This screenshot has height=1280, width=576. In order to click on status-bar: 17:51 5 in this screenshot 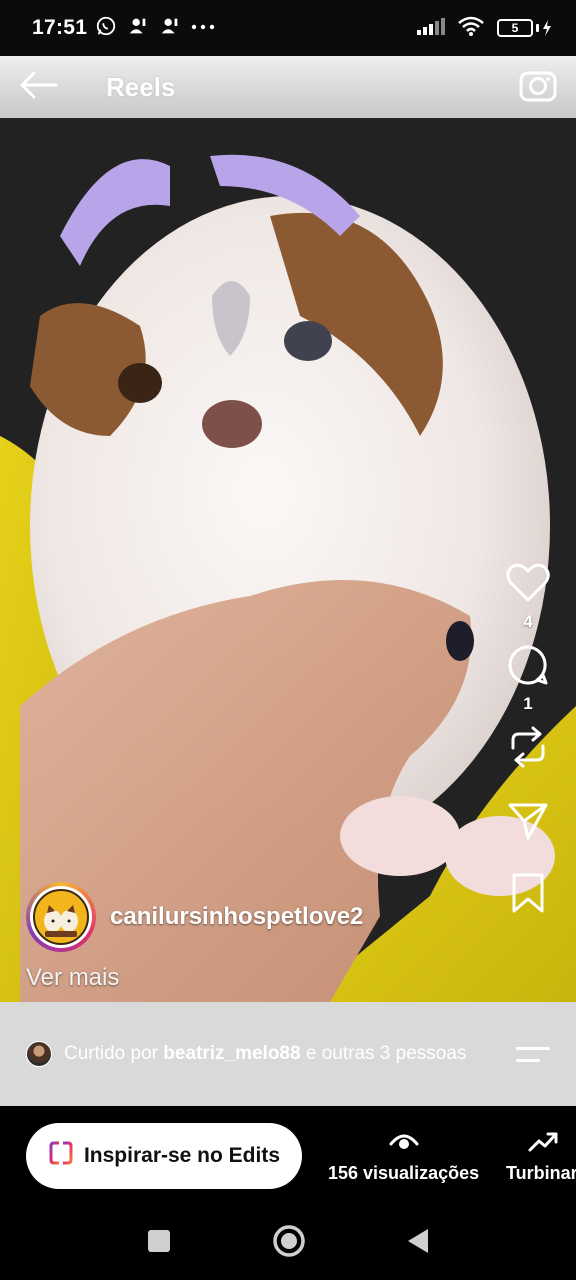, I will do `click(288, 28)`.